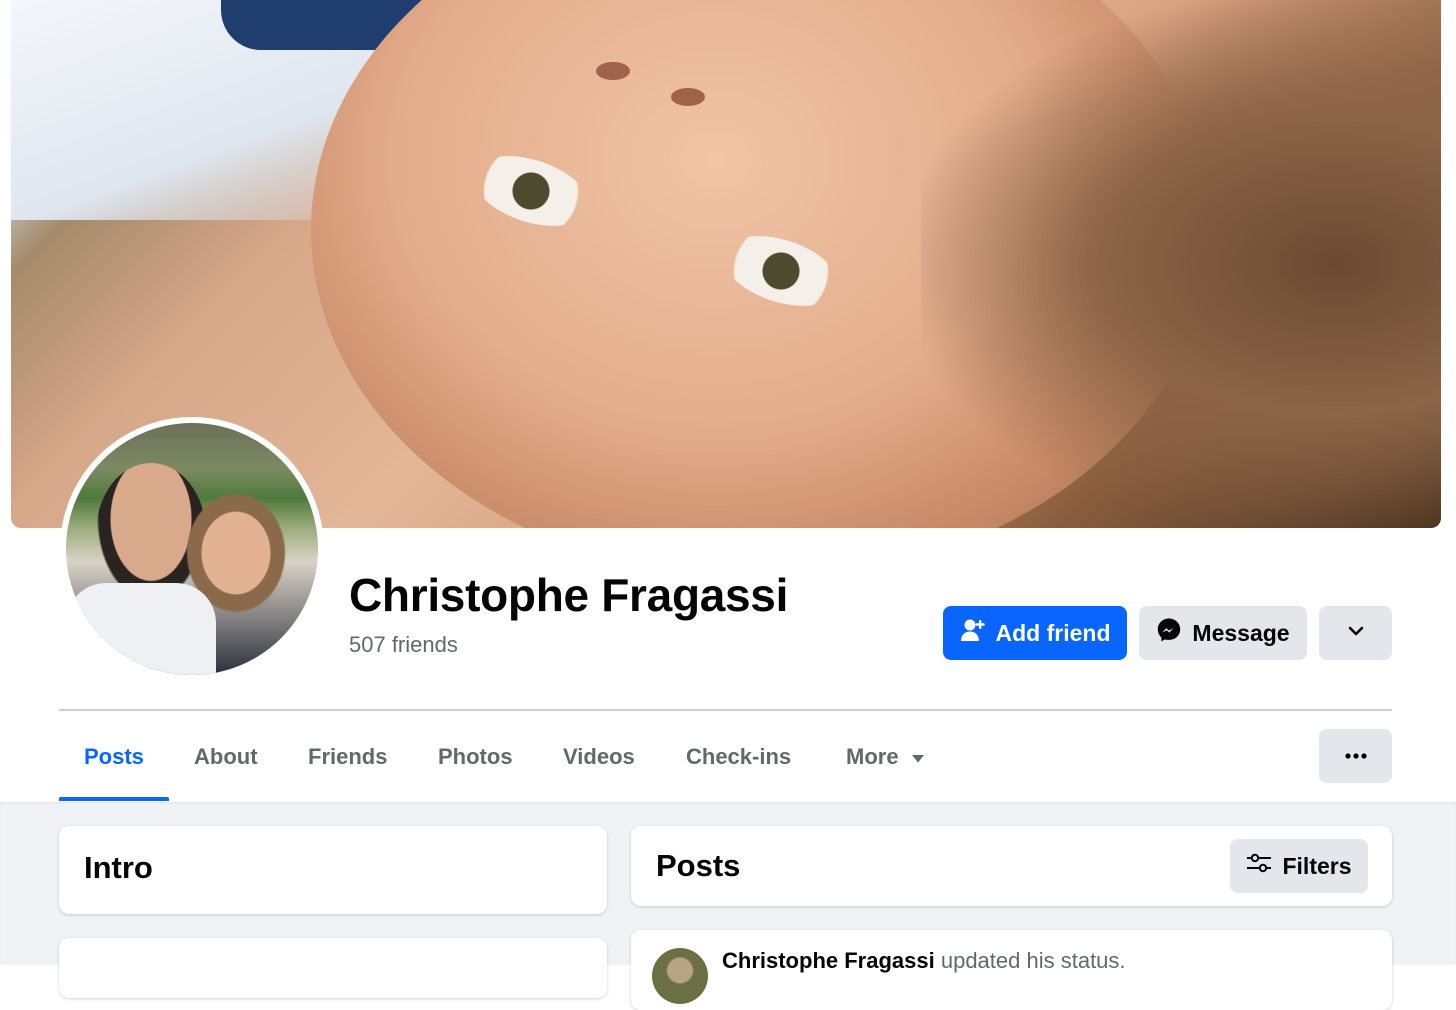 The width and height of the screenshot is (1456, 1010). What do you see at coordinates (1259, 866) in the screenshot?
I see `filters-icon` at bounding box center [1259, 866].